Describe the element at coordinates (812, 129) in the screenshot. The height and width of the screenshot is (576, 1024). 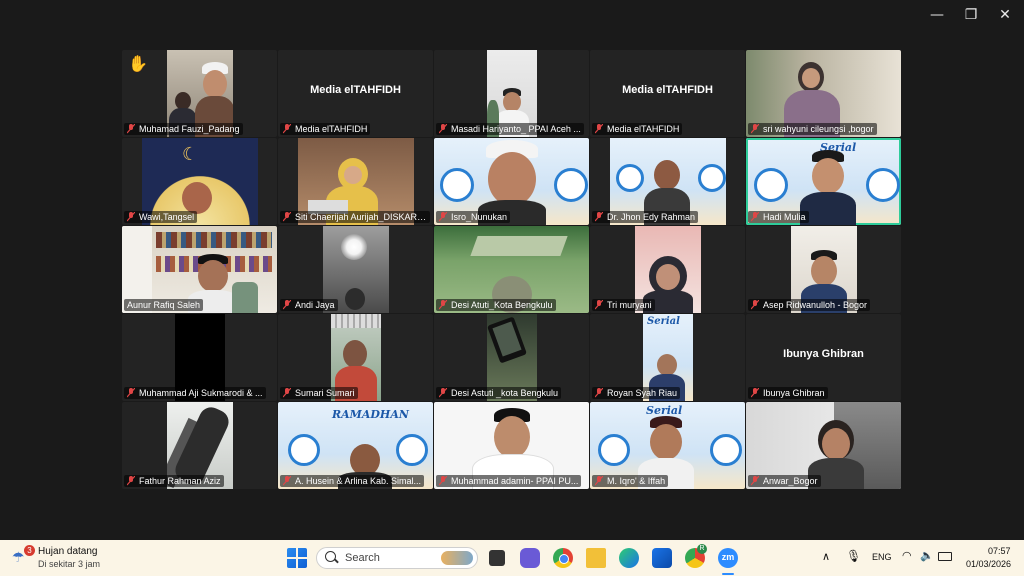
I see `participant-name-label: sri wahyuni cileungsi ,bogor` at that location.